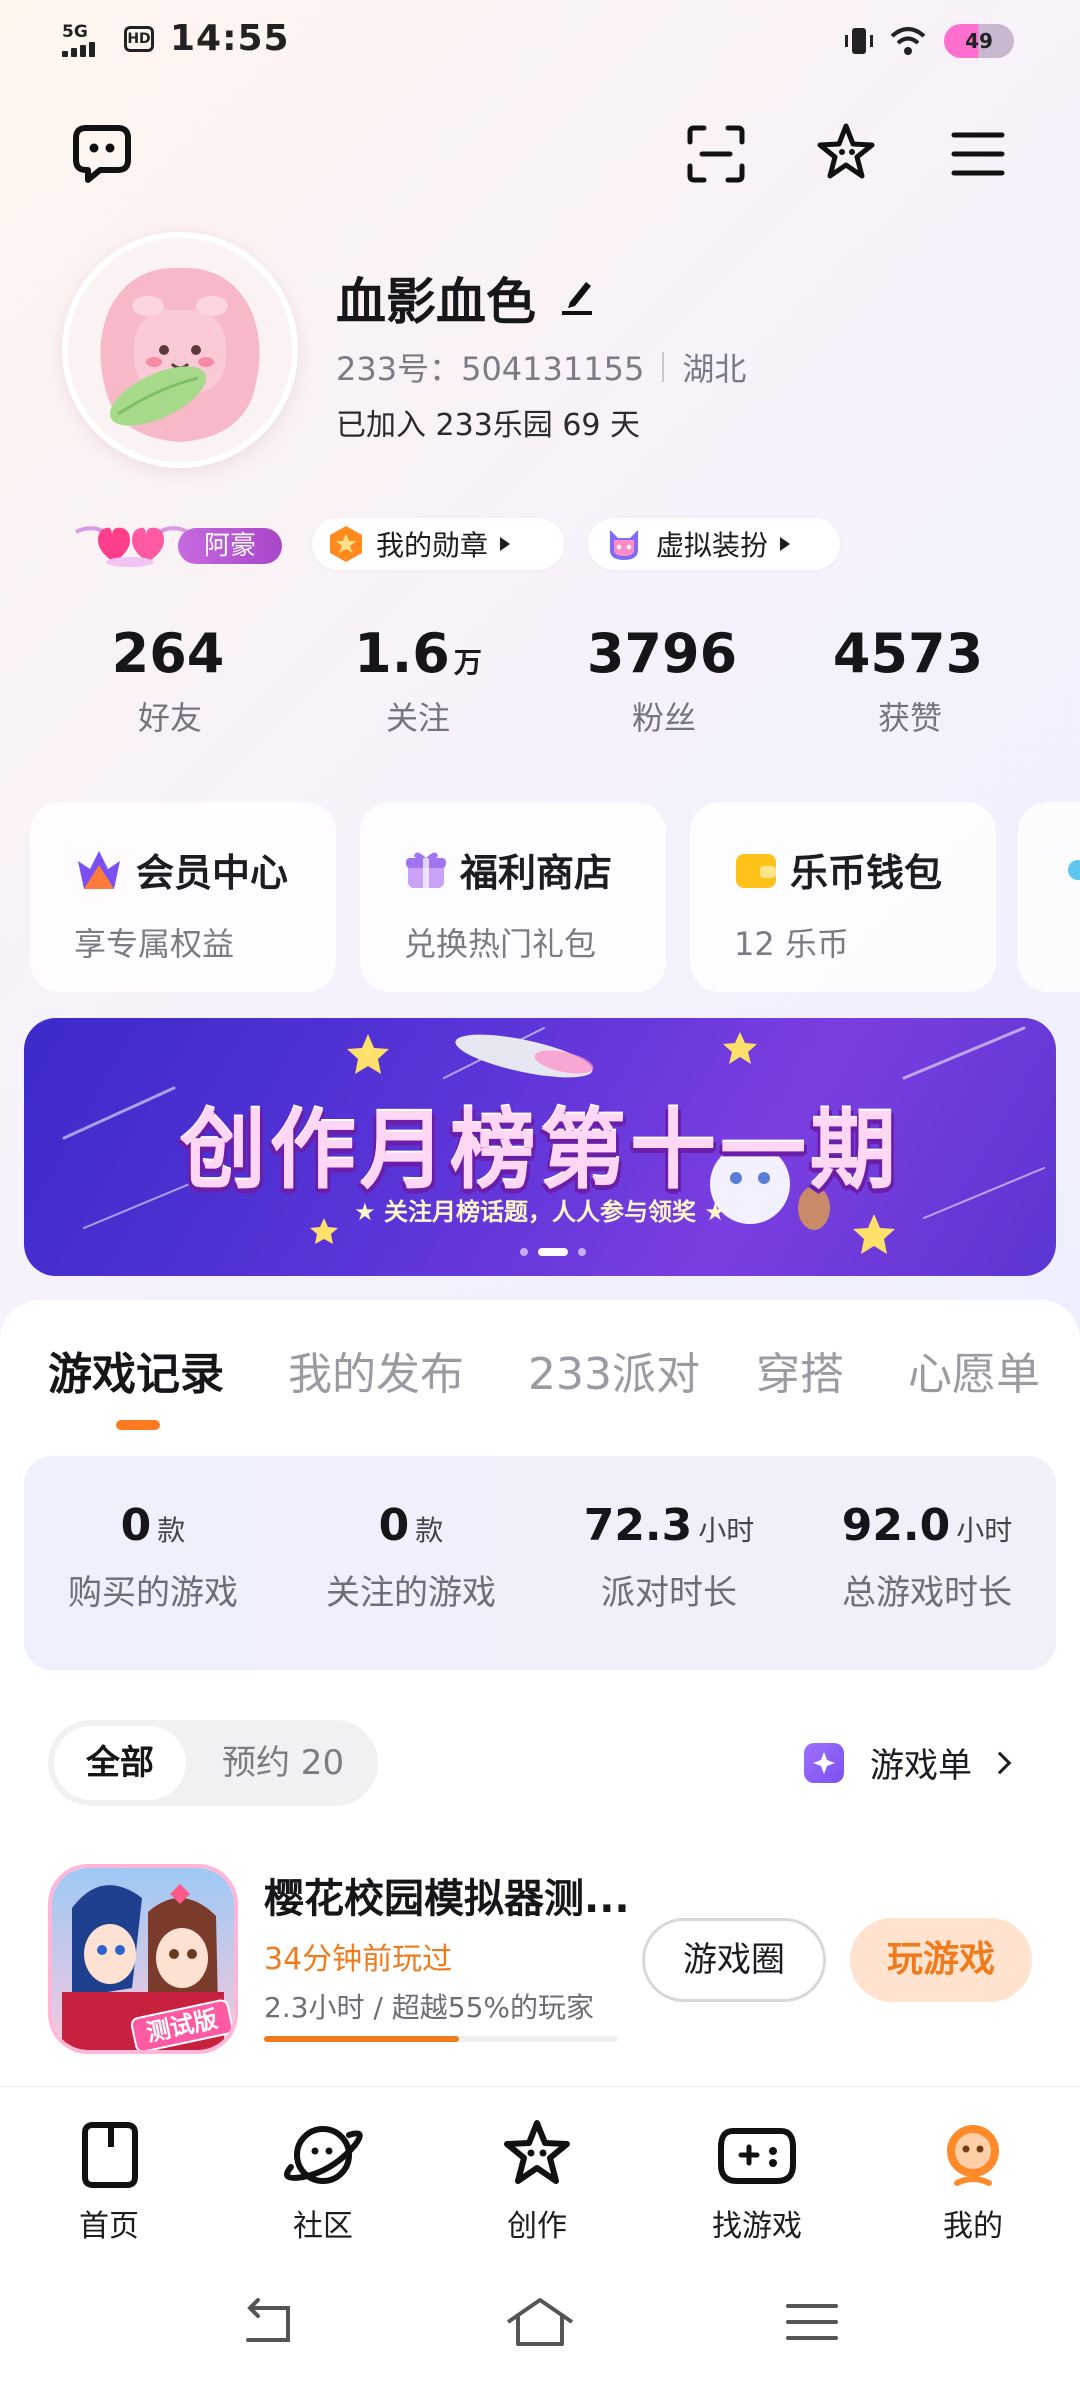 The width and height of the screenshot is (1080, 2400). What do you see at coordinates (136, 1370) in the screenshot?
I see `tab-game-records: 游戏记录` at bounding box center [136, 1370].